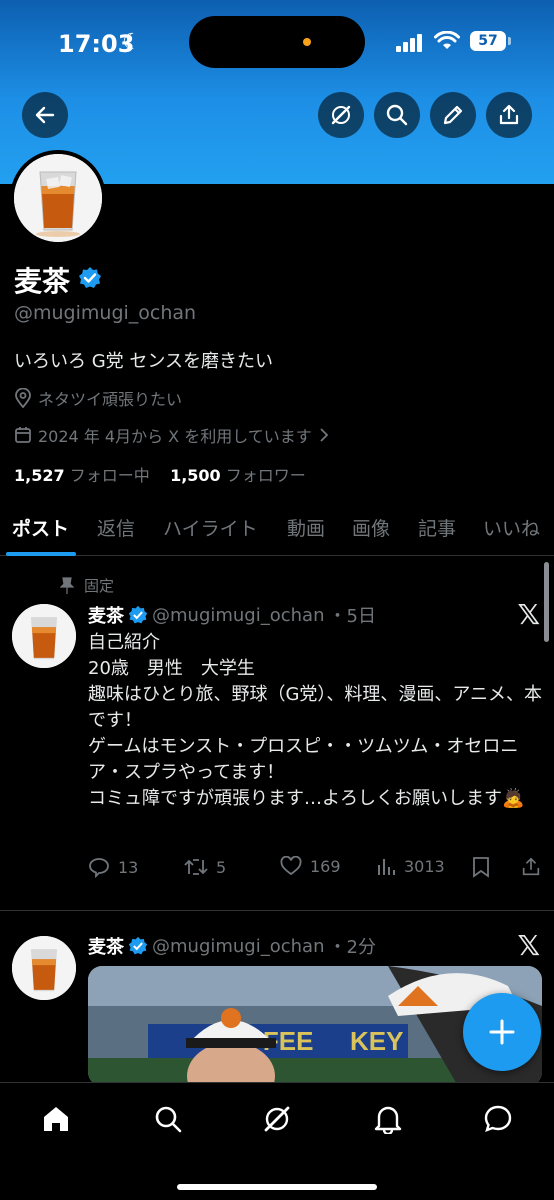  I want to click on profile-bio: いろいろ G党 センスを磨きたい, so click(144, 361).